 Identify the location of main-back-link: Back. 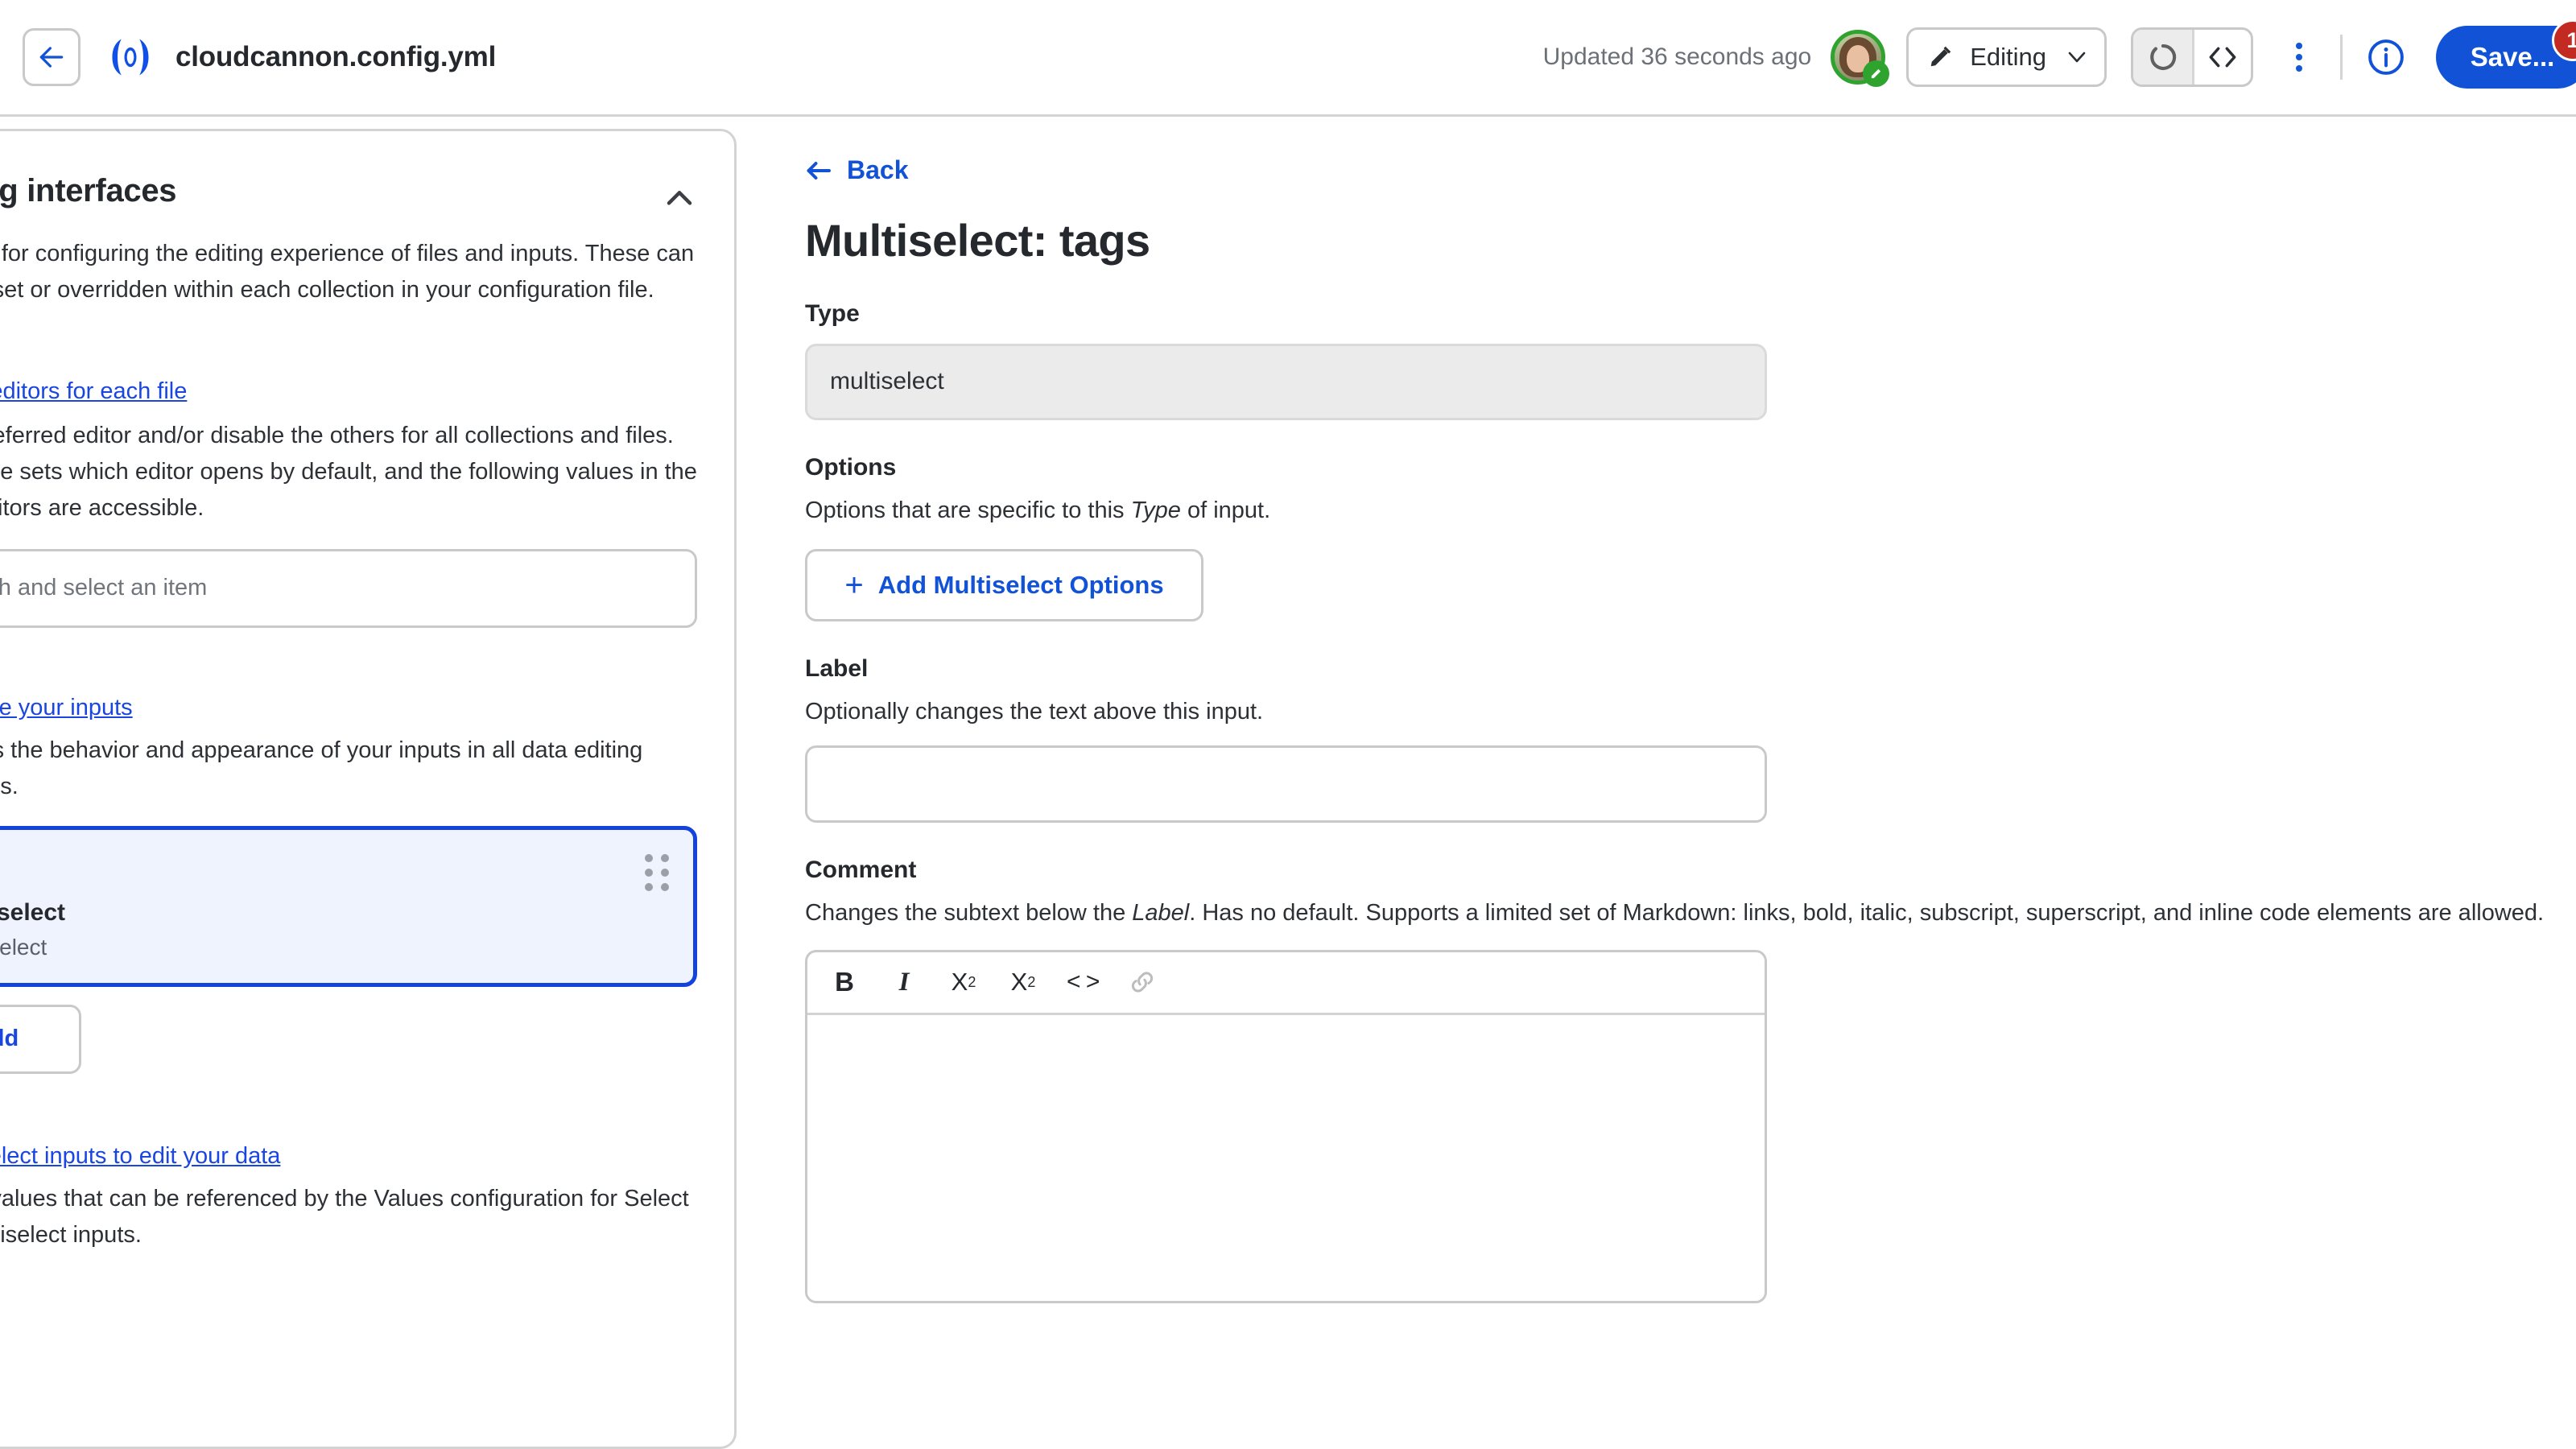
(857, 170).